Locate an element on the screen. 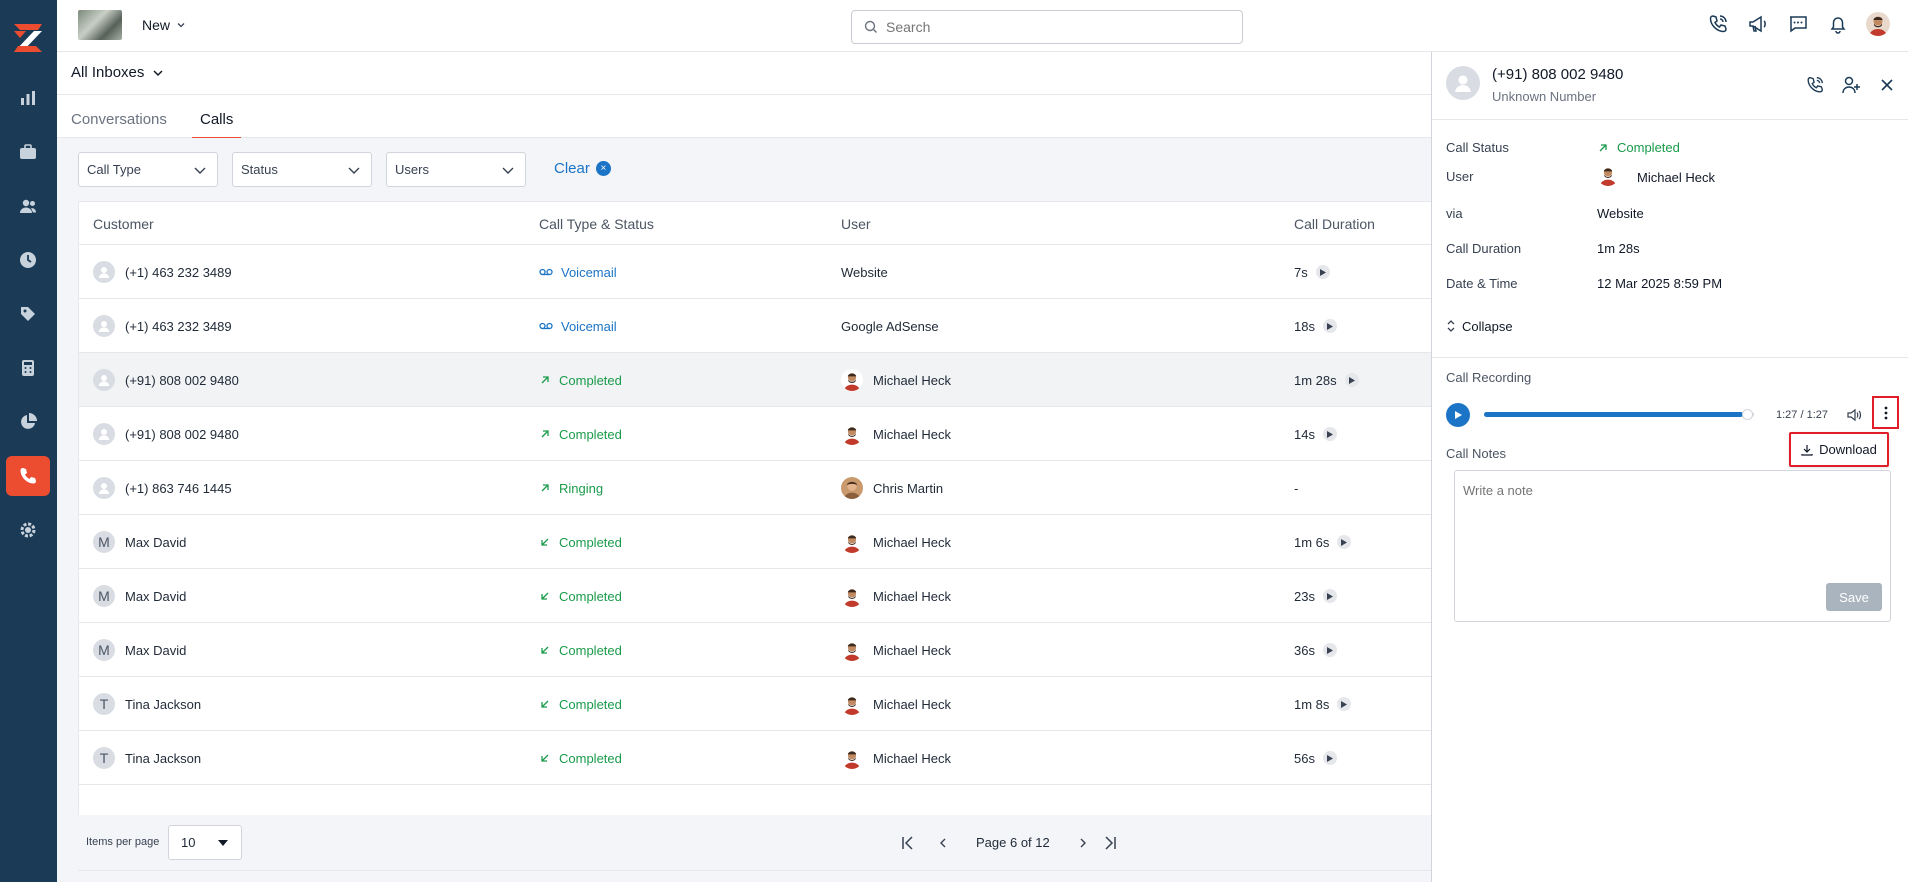  volume-icon is located at coordinates (1854, 415).